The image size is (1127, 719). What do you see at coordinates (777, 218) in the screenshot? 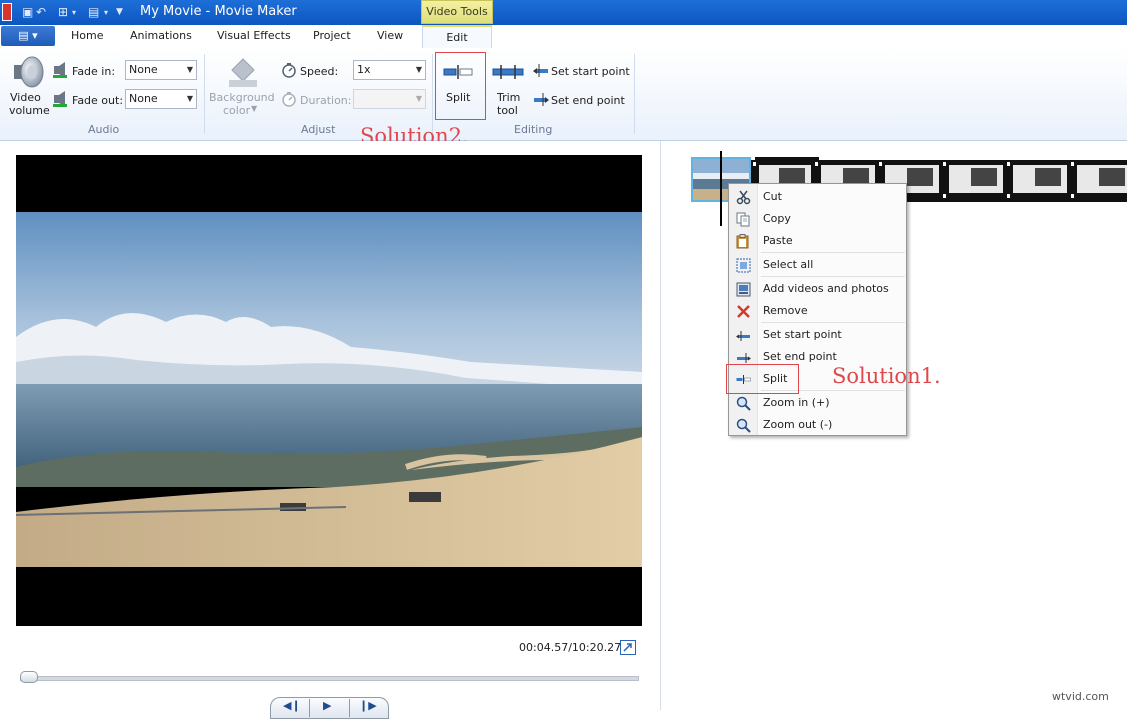
I see `menu-item-label: Copy` at bounding box center [777, 218].